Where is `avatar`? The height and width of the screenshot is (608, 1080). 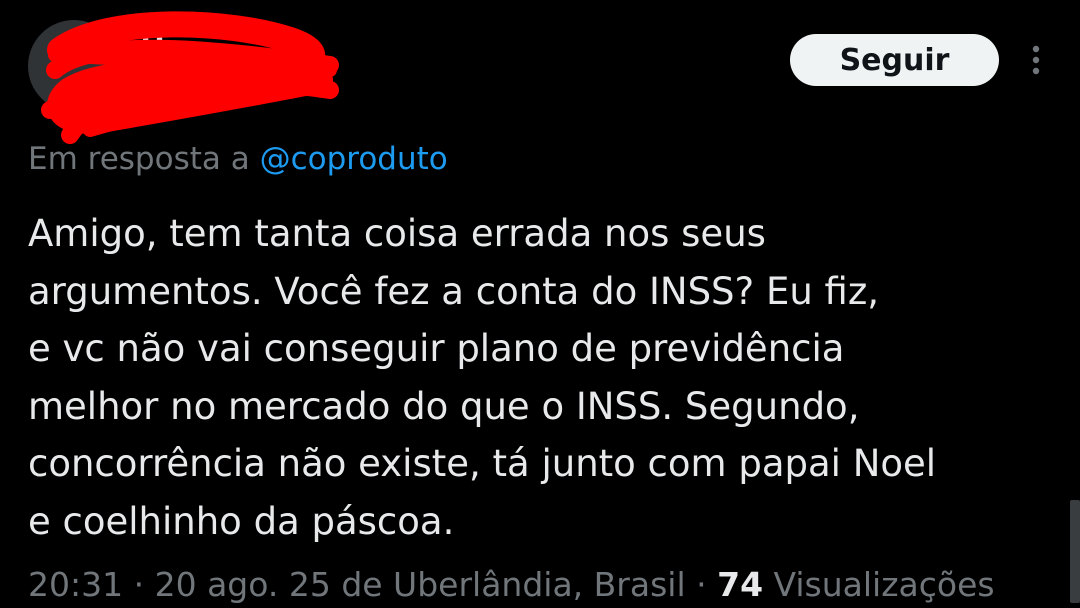 avatar is located at coordinates (74, 66).